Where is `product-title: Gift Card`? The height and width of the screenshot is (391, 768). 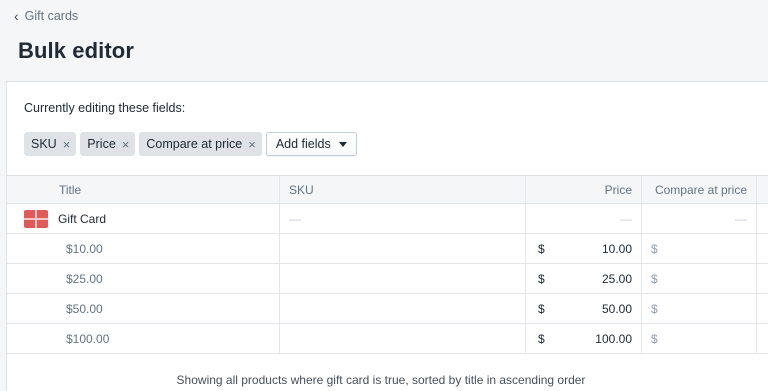
product-title: Gift Card is located at coordinates (82, 218).